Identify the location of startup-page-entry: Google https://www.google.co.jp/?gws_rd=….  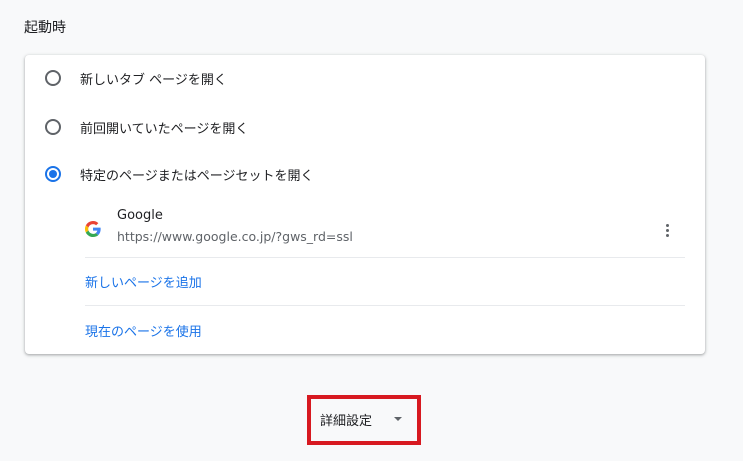
(385, 230).